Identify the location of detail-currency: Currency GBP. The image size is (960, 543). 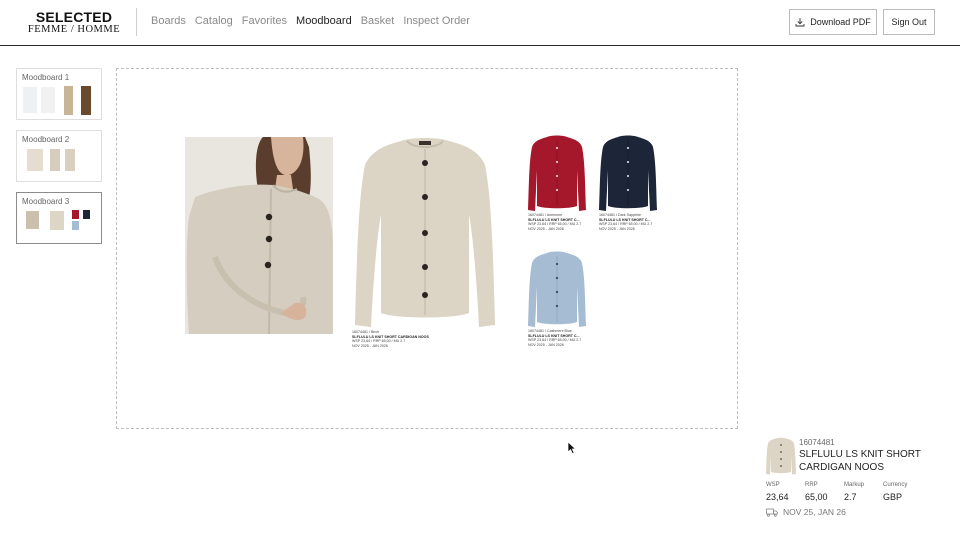
(895, 492).